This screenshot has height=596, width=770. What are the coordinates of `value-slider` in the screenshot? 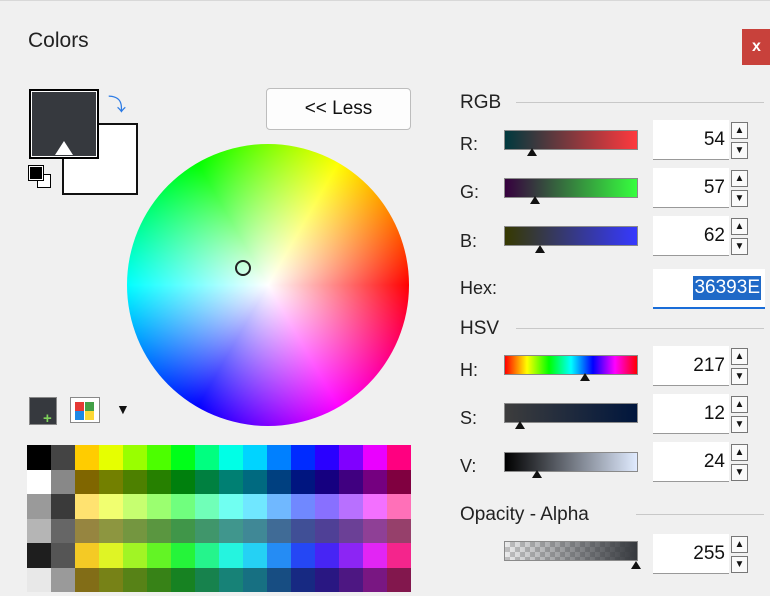 It's located at (571, 462).